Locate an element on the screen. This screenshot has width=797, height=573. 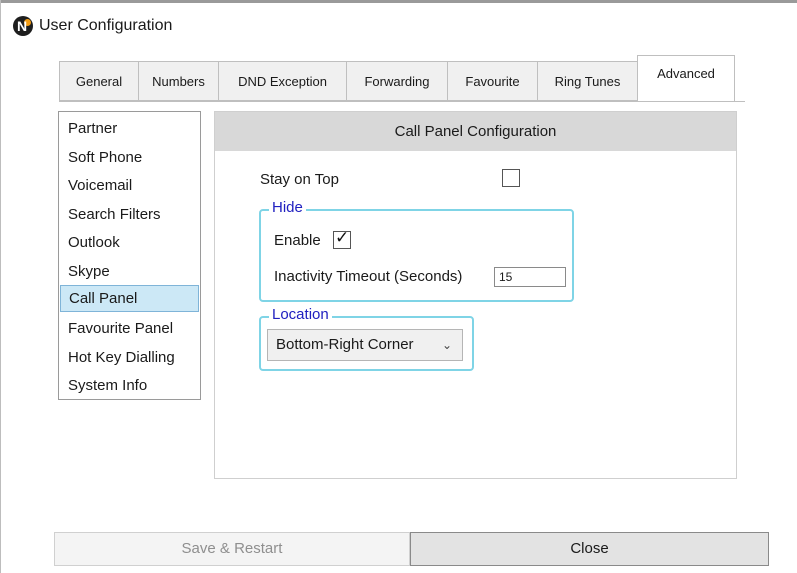
save-restart-button: Save & Restart is located at coordinates (232, 549).